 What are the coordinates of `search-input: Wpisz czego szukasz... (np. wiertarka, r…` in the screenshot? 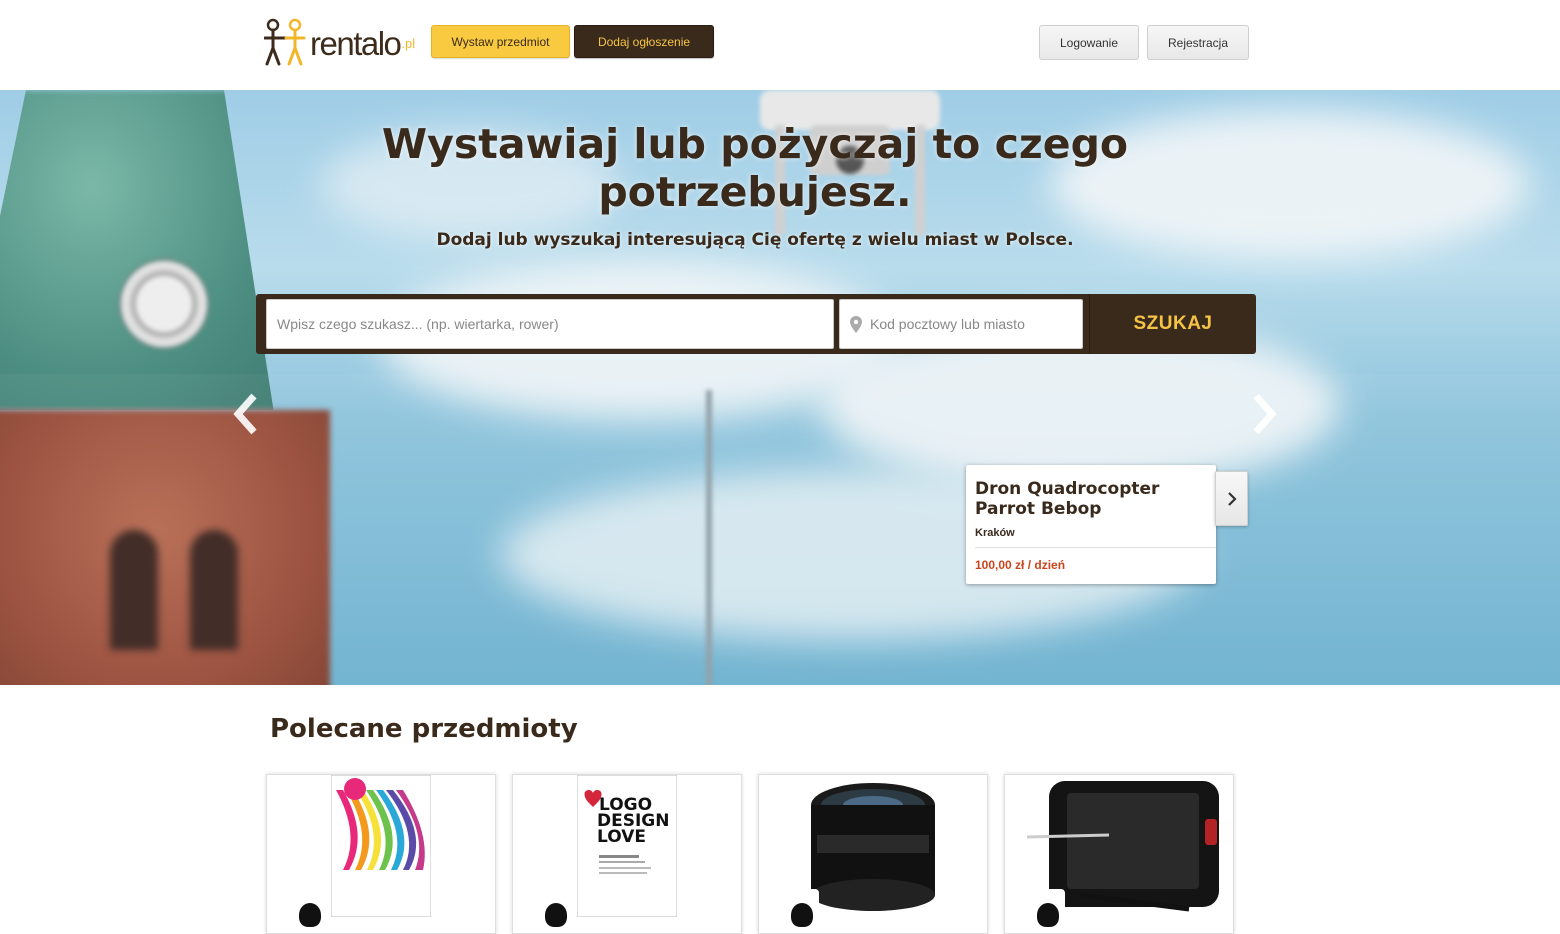 It's located at (550, 324).